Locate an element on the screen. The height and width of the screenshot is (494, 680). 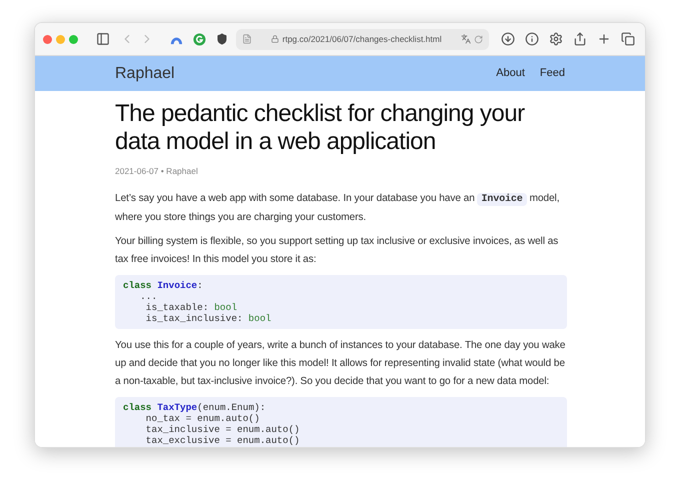
new-tab-icon is located at coordinates (604, 39).